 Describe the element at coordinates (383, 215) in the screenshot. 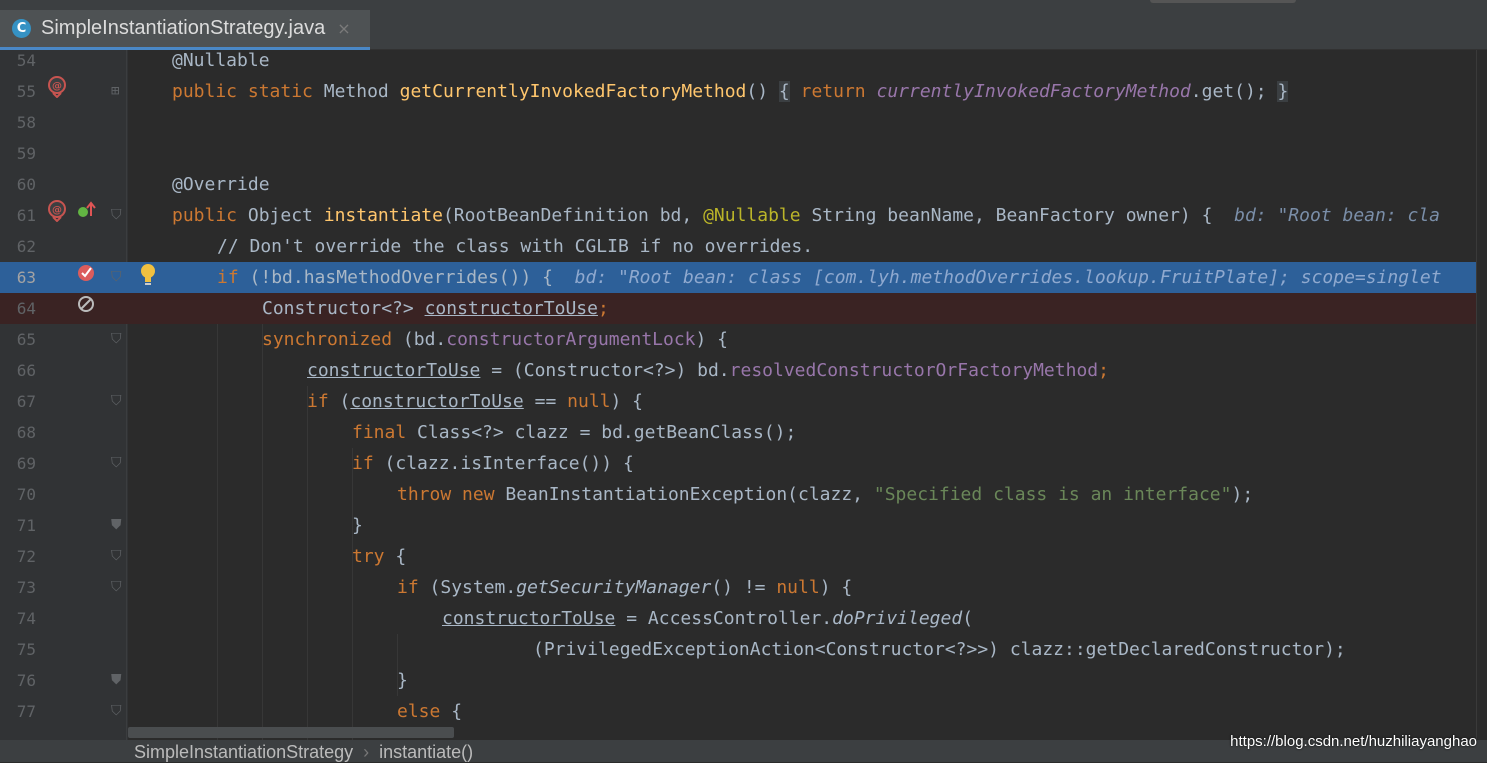

I see `method-name: instantiate` at that location.